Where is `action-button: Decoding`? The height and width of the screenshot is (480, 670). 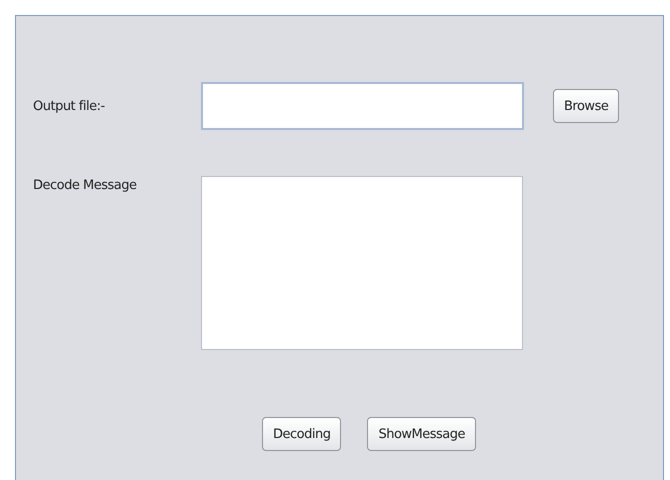 action-button: Decoding is located at coordinates (302, 434).